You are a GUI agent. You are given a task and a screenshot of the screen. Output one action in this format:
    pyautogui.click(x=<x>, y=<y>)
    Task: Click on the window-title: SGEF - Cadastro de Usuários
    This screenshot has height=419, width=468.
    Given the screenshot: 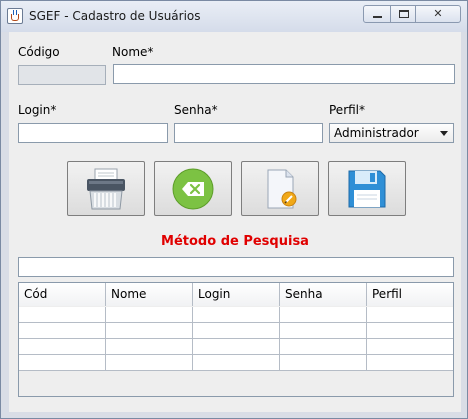 What is the action you would take?
    pyautogui.click(x=115, y=16)
    